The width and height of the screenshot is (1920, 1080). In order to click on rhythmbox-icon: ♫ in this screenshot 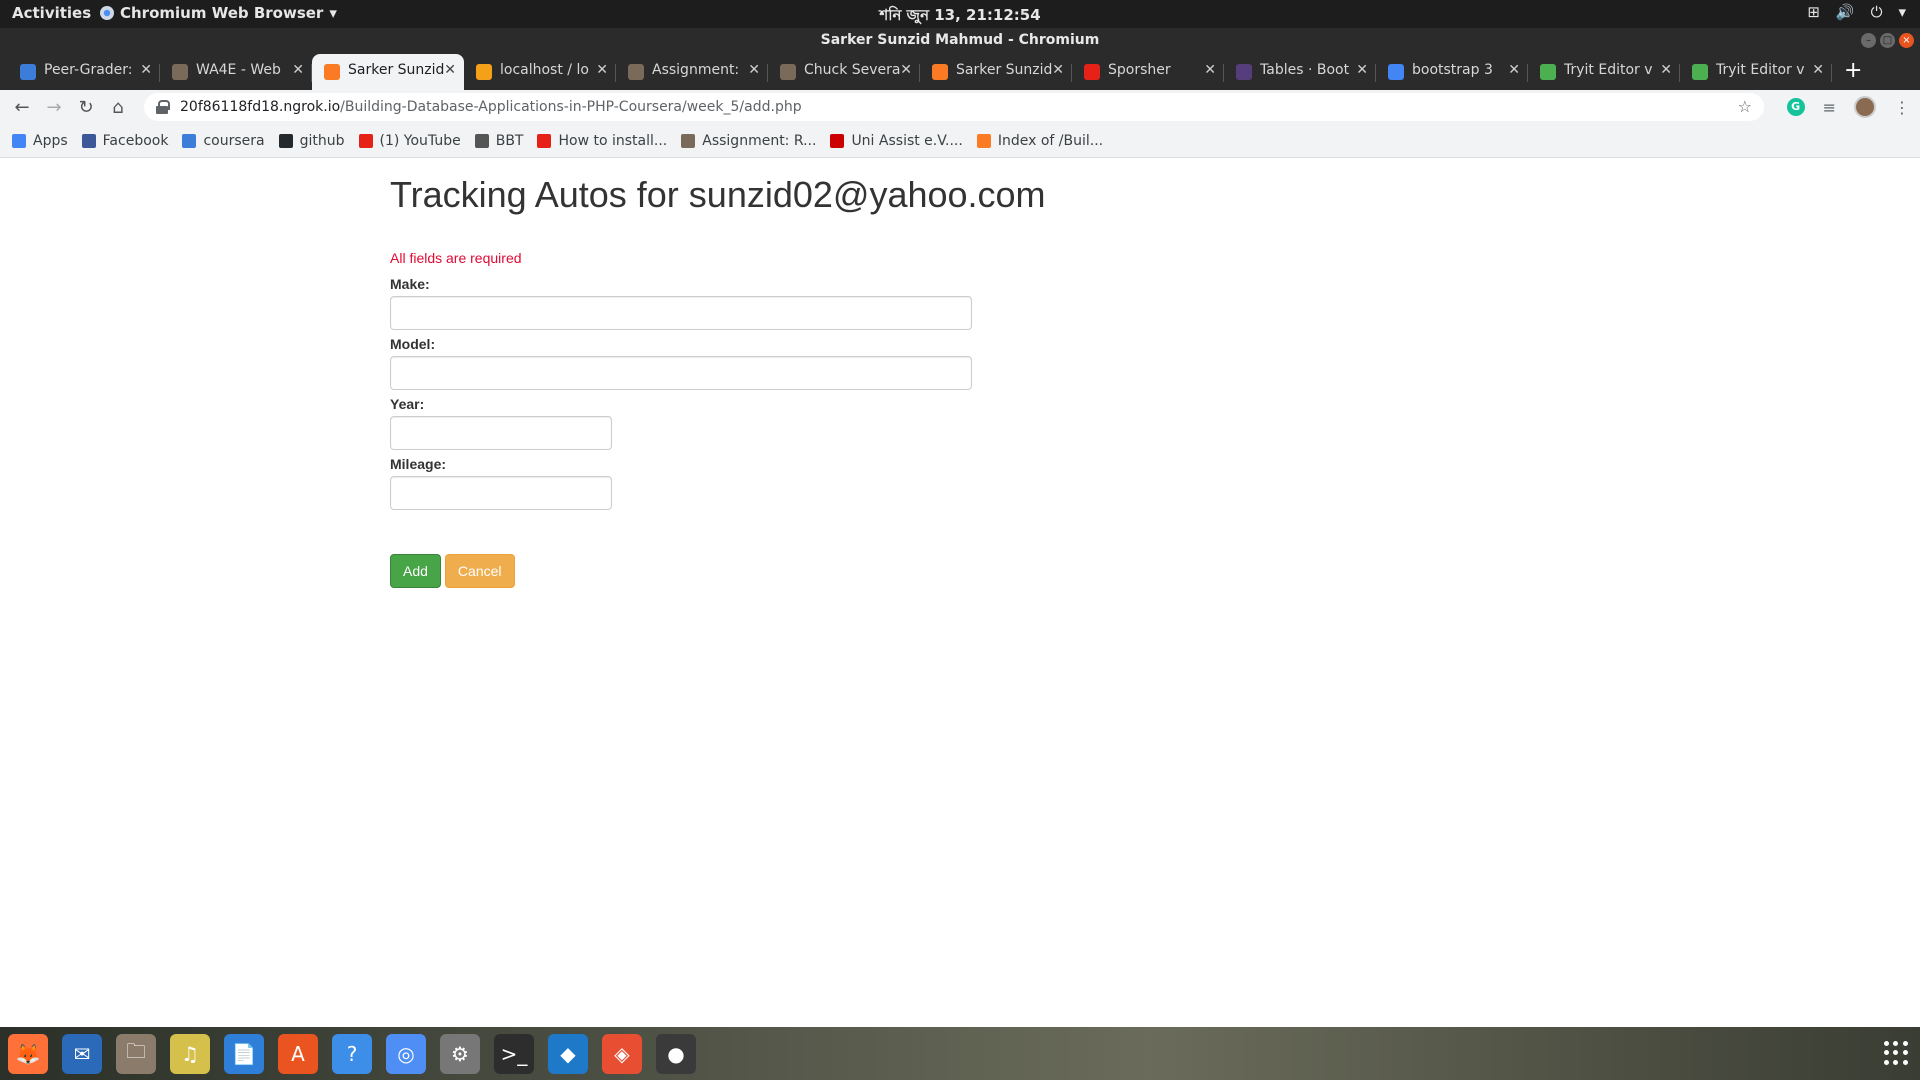, I will do `click(190, 1053)`.